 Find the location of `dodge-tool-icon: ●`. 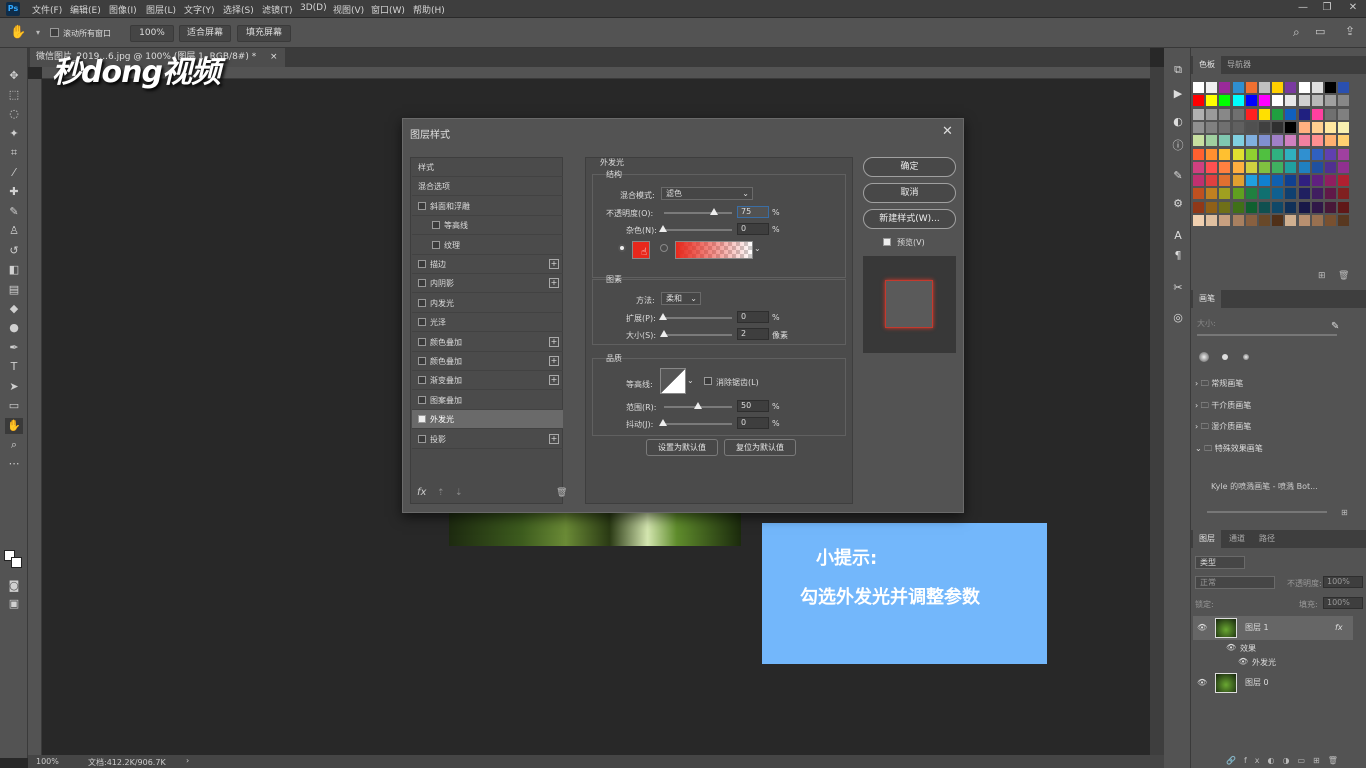

dodge-tool-icon: ● is located at coordinates (14, 328).